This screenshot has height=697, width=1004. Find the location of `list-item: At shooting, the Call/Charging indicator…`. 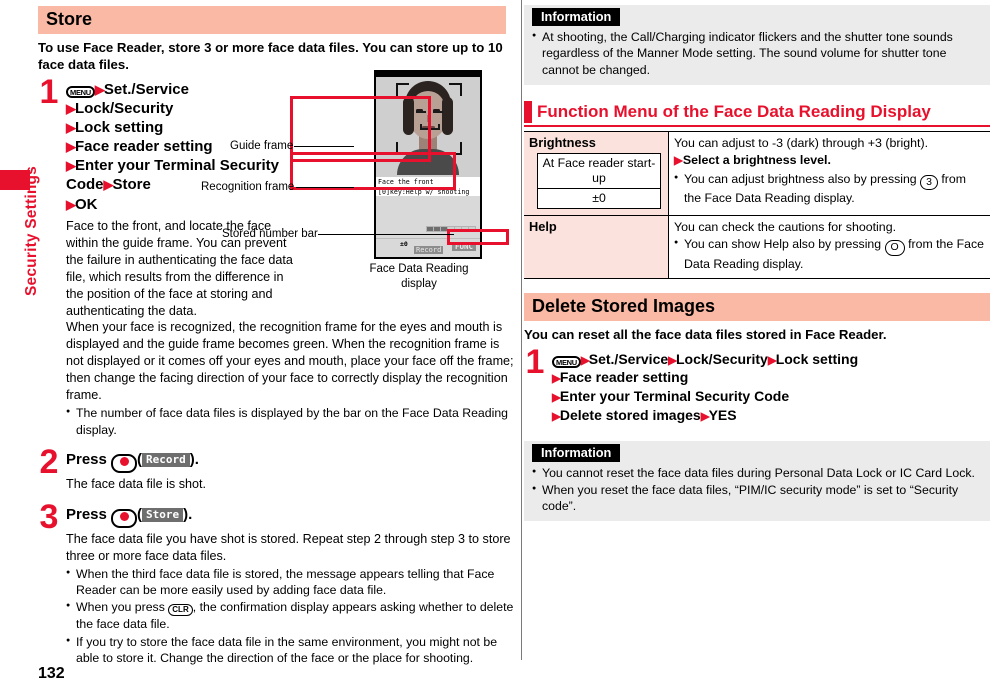

list-item: At shooting, the Call/Charging indicator… is located at coordinates (757, 53).